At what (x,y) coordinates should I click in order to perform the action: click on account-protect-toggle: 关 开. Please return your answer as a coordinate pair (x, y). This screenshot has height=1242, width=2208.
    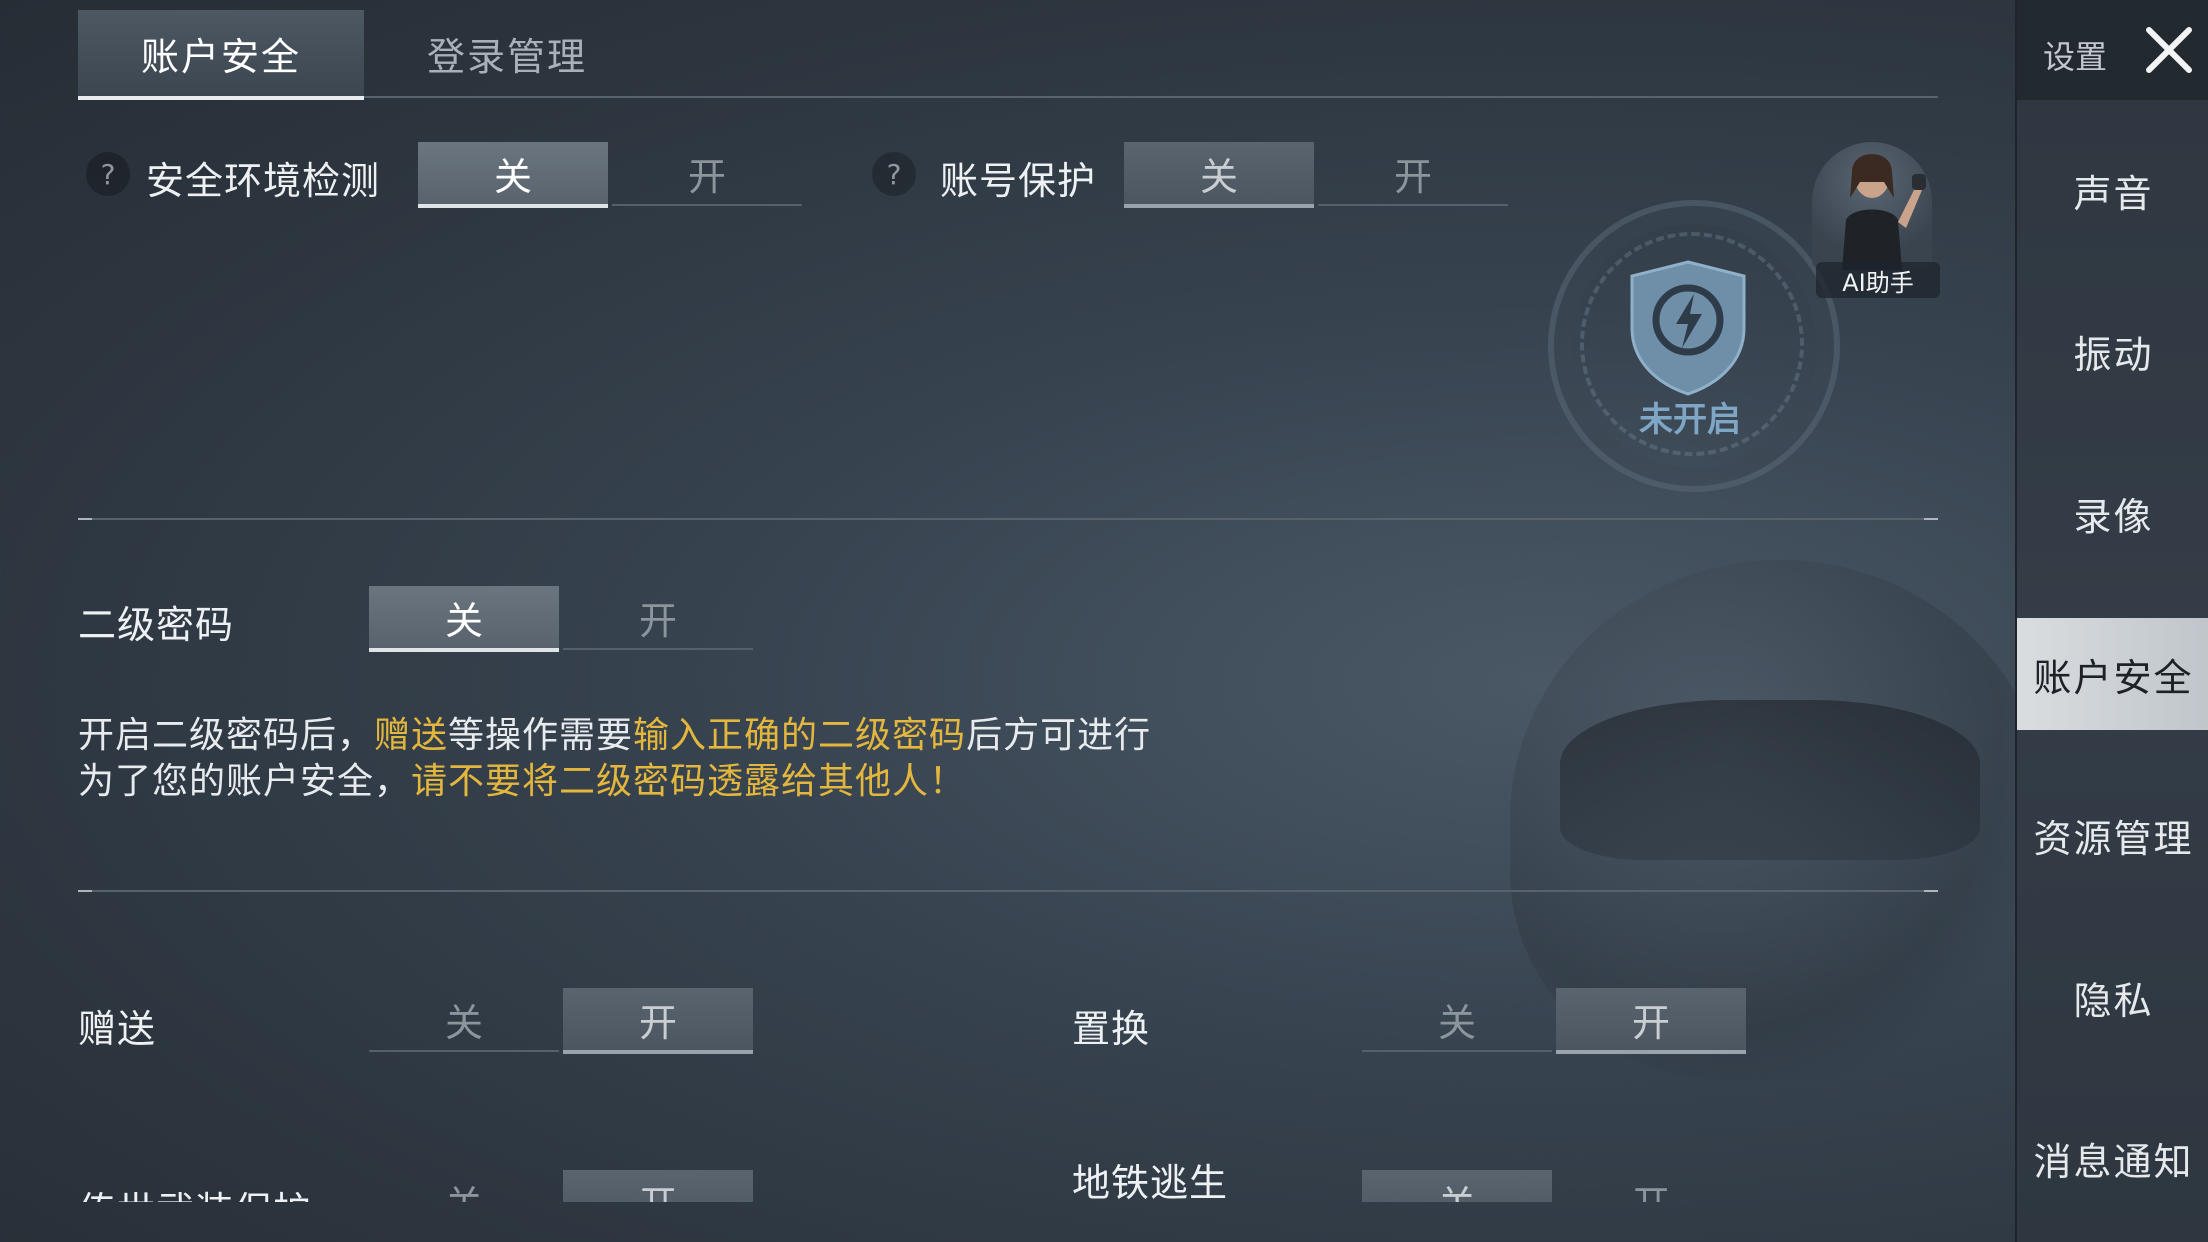
    Looking at the image, I should click on (1318, 175).